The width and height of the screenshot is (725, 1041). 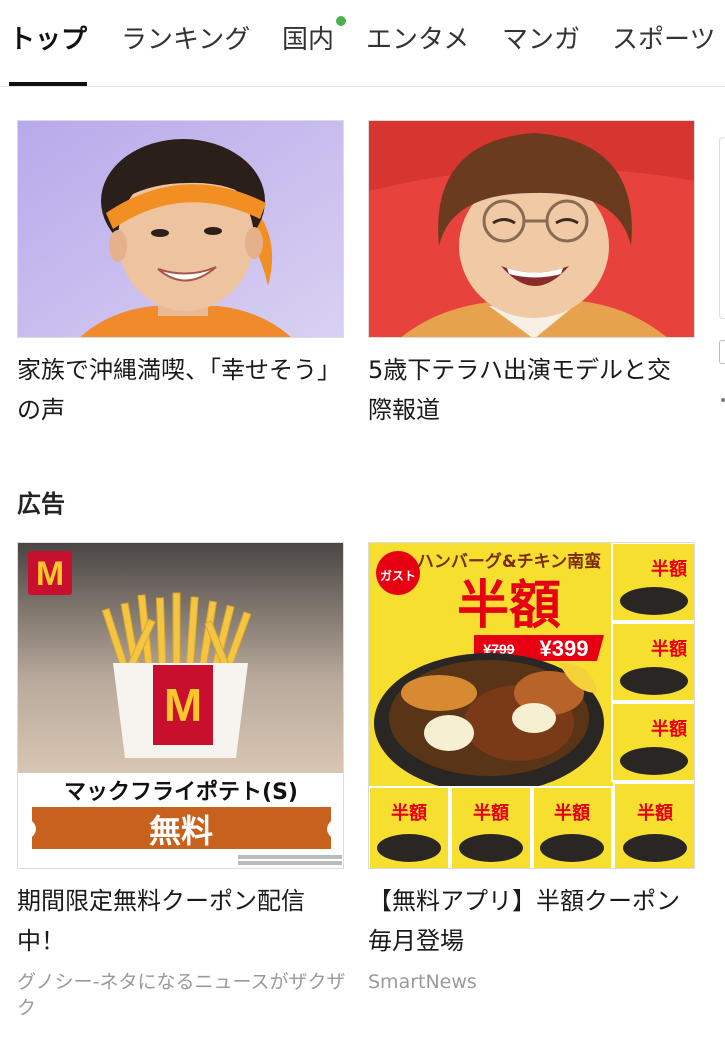 What do you see at coordinates (509, 561) in the screenshot?
I see `ad-headline: ハンバーグ&チキン南蛮` at bounding box center [509, 561].